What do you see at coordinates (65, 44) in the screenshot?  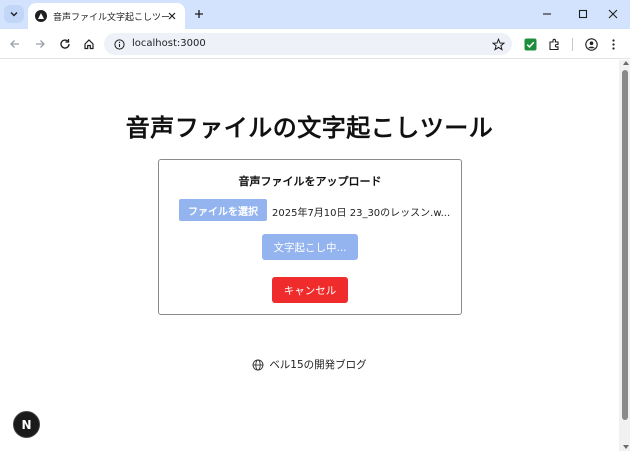 I see `reload-icon` at bounding box center [65, 44].